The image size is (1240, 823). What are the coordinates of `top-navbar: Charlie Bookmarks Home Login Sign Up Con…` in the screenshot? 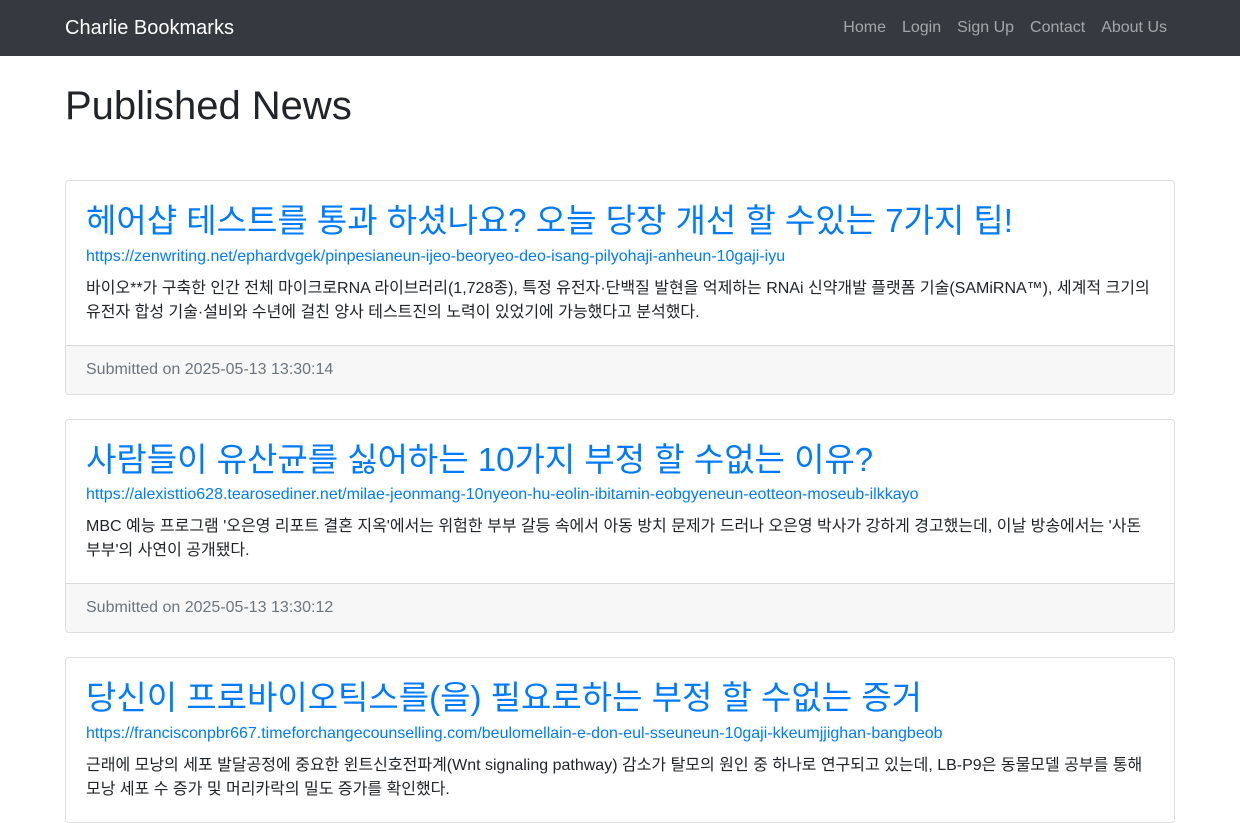 It's located at (620, 28).